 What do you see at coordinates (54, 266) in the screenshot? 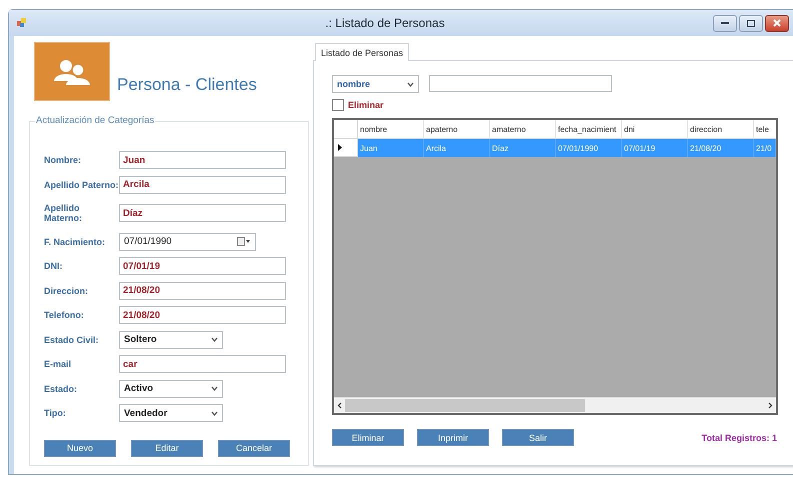
I see `field-label: DNI:` at bounding box center [54, 266].